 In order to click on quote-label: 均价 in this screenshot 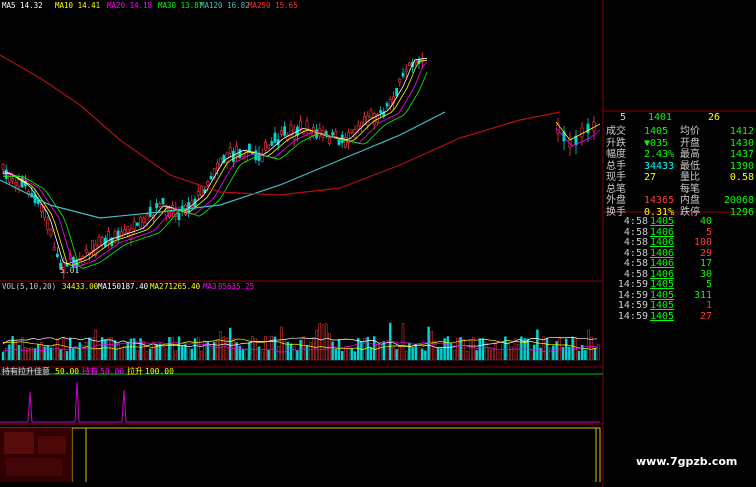, I will do `click(690, 131)`.